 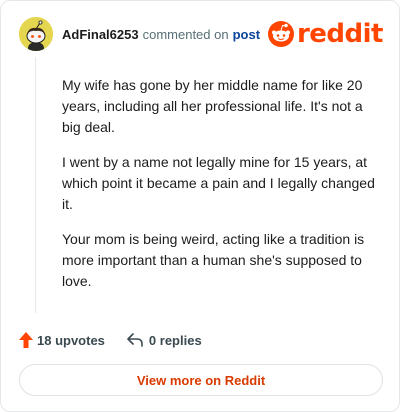 I want to click on avatar, so click(x=36, y=34).